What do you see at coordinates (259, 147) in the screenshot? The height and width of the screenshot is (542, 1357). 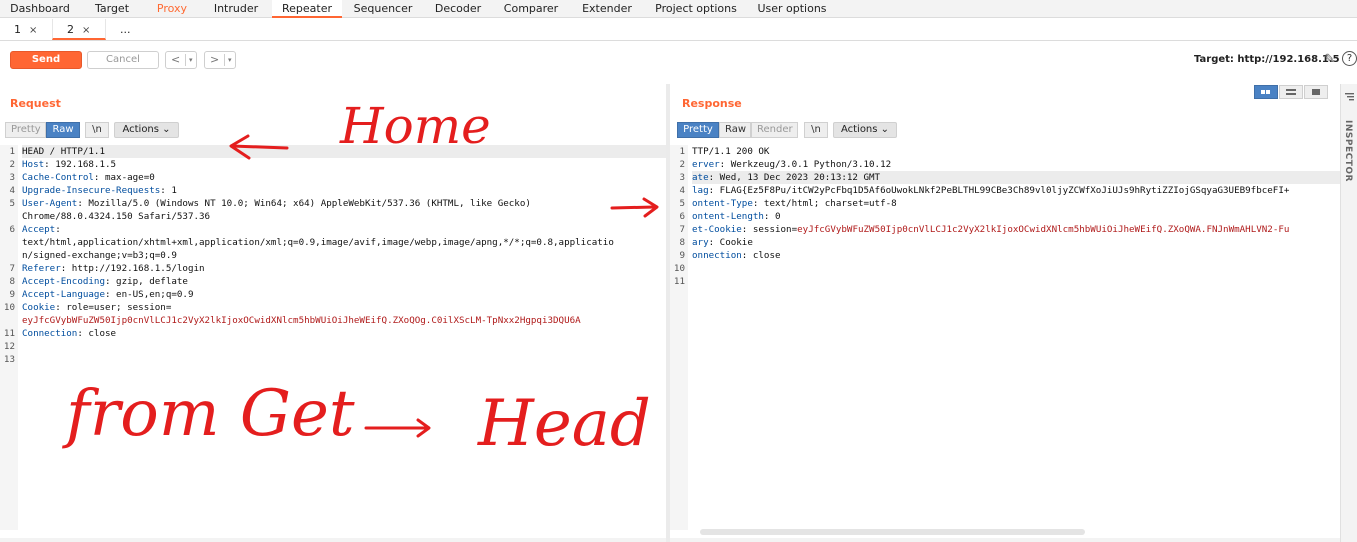 I see `arrow-left-annotation` at bounding box center [259, 147].